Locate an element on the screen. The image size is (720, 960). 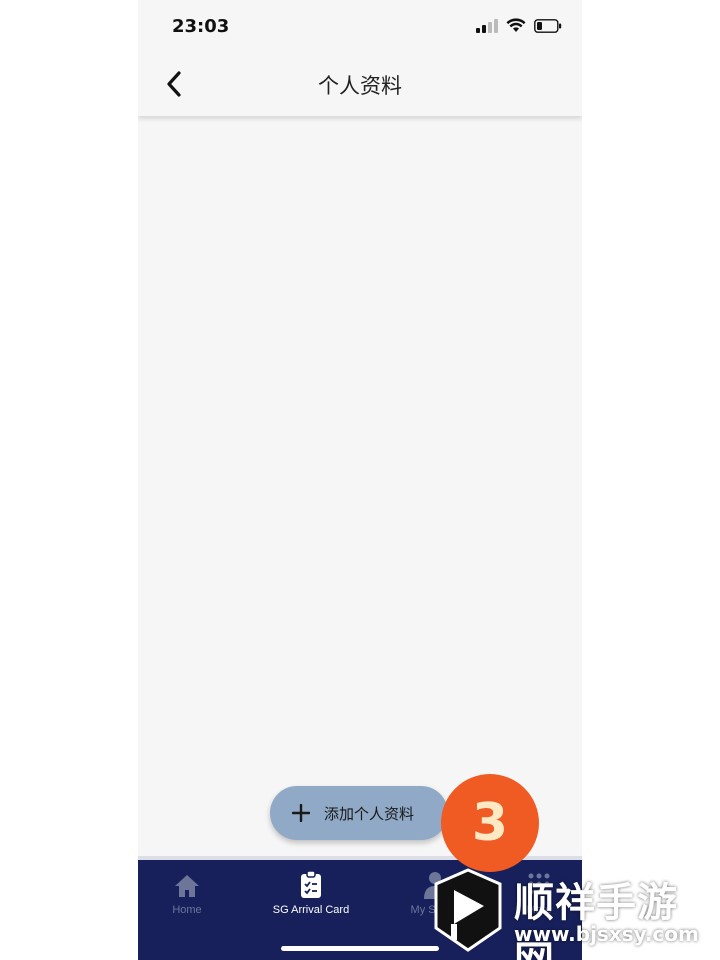
nav-label-home: Home is located at coordinates (187, 910).